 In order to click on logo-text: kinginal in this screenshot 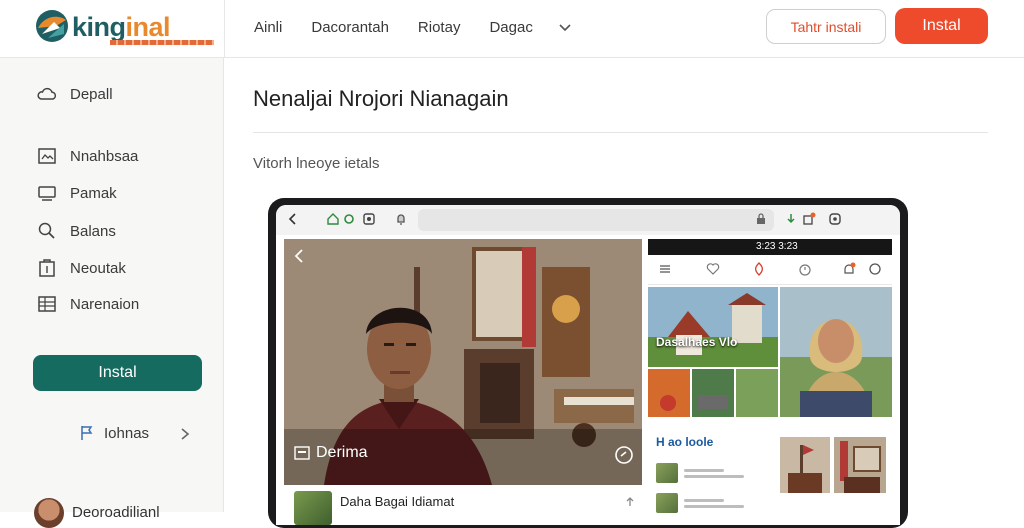, I will do `click(121, 27)`.